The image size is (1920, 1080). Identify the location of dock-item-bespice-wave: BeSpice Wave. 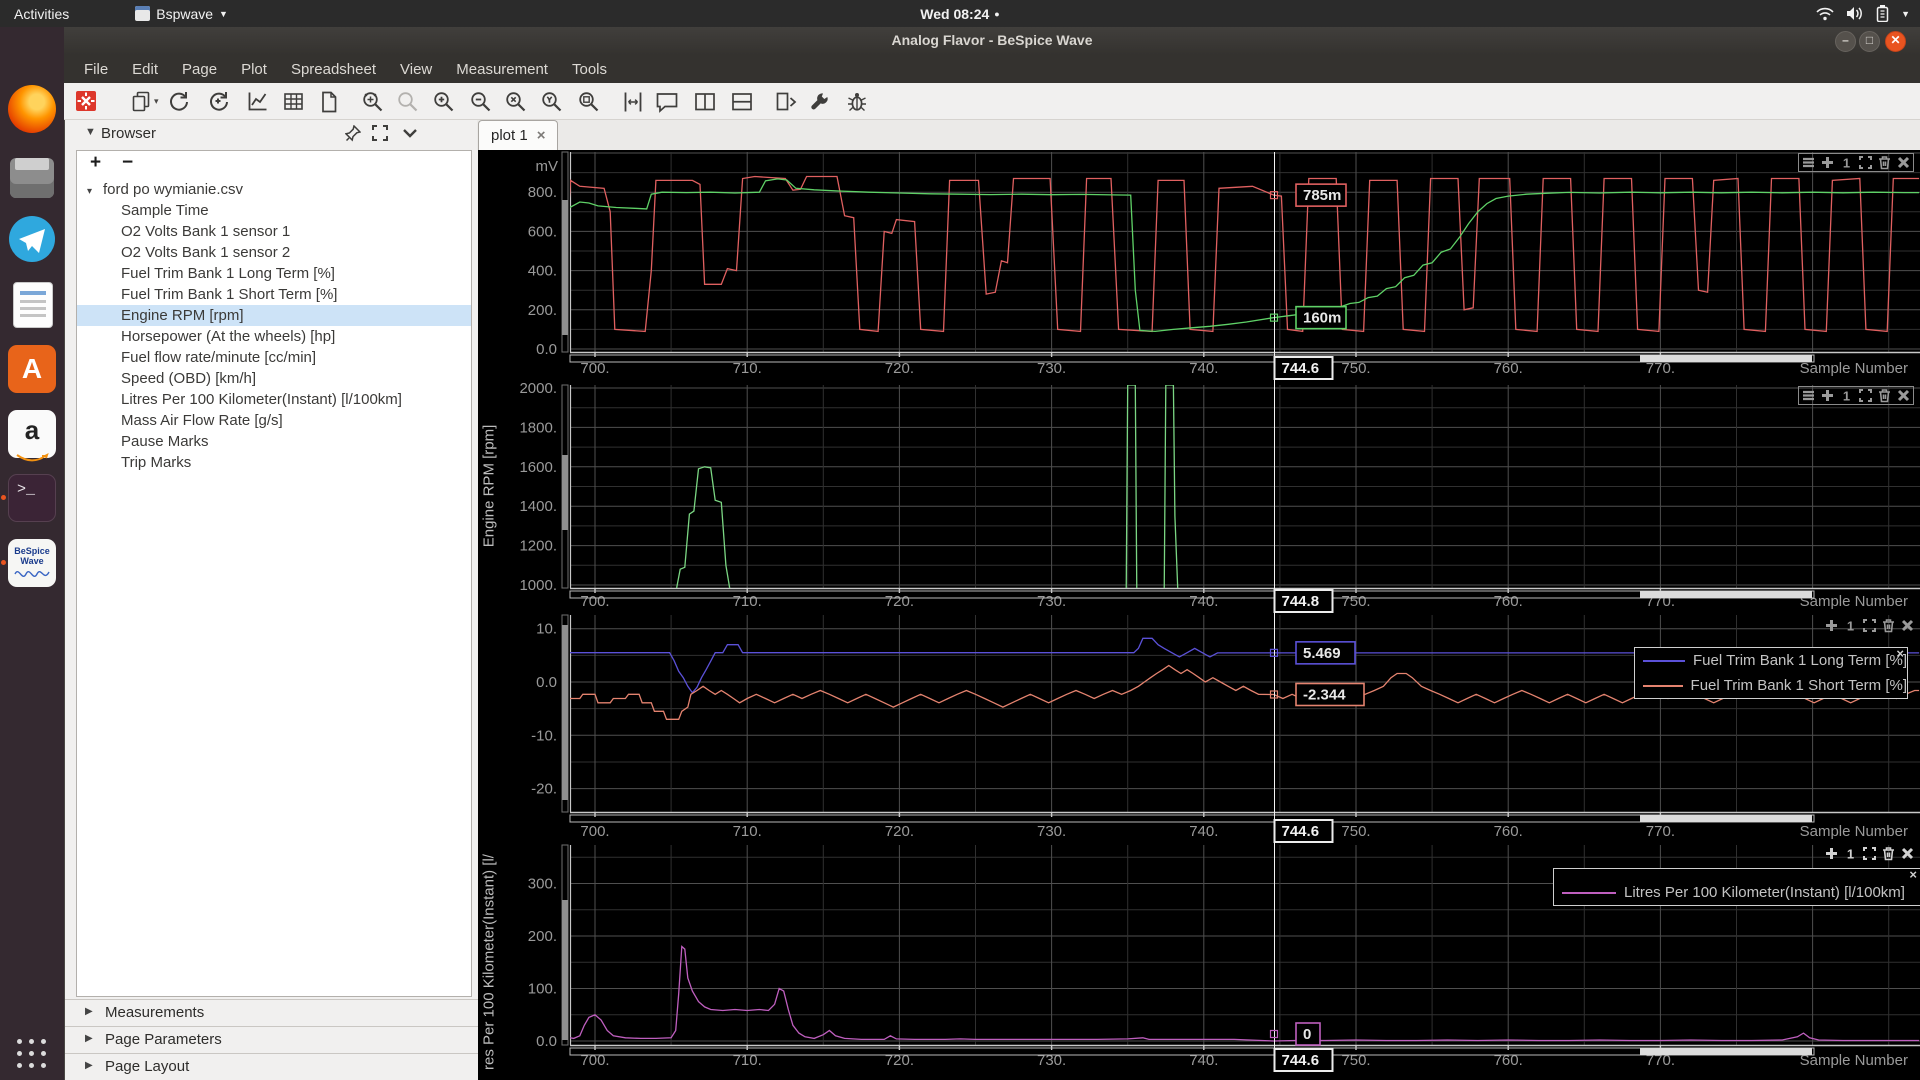
(32, 563).